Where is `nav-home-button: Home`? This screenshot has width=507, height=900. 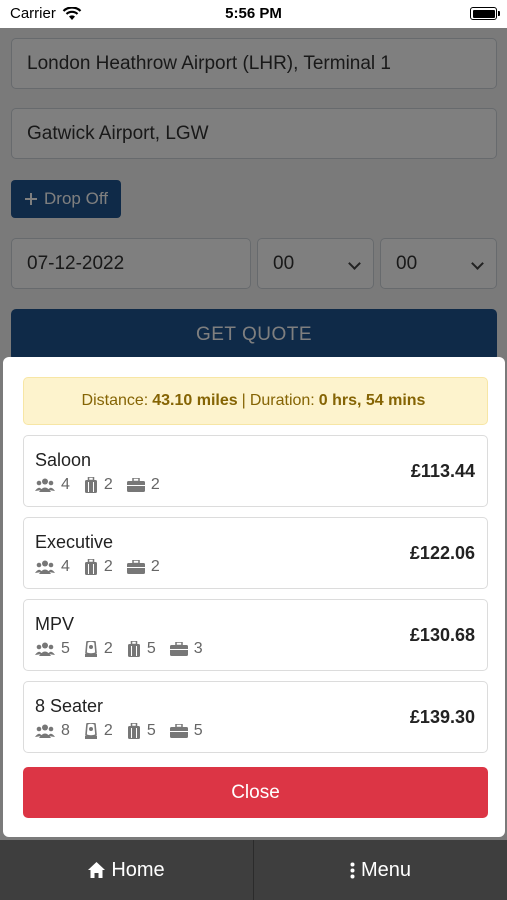
nav-home-button: Home is located at coordinates (126, 870).